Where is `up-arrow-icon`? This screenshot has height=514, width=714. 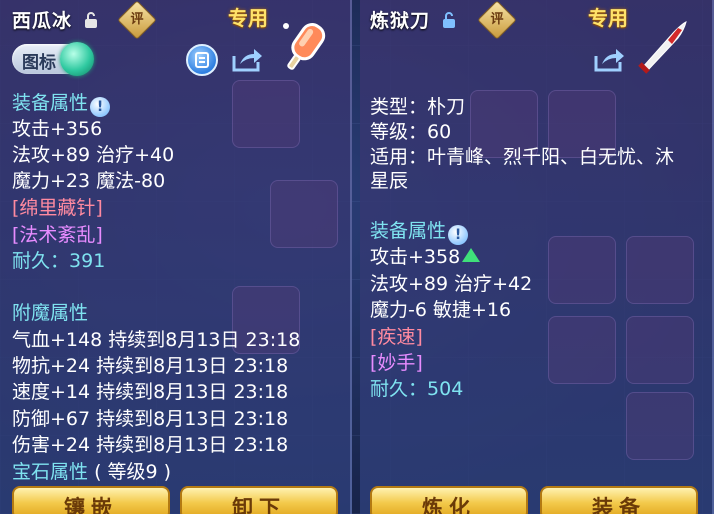
up-arrow-icon is located at coordinates (471, 255).